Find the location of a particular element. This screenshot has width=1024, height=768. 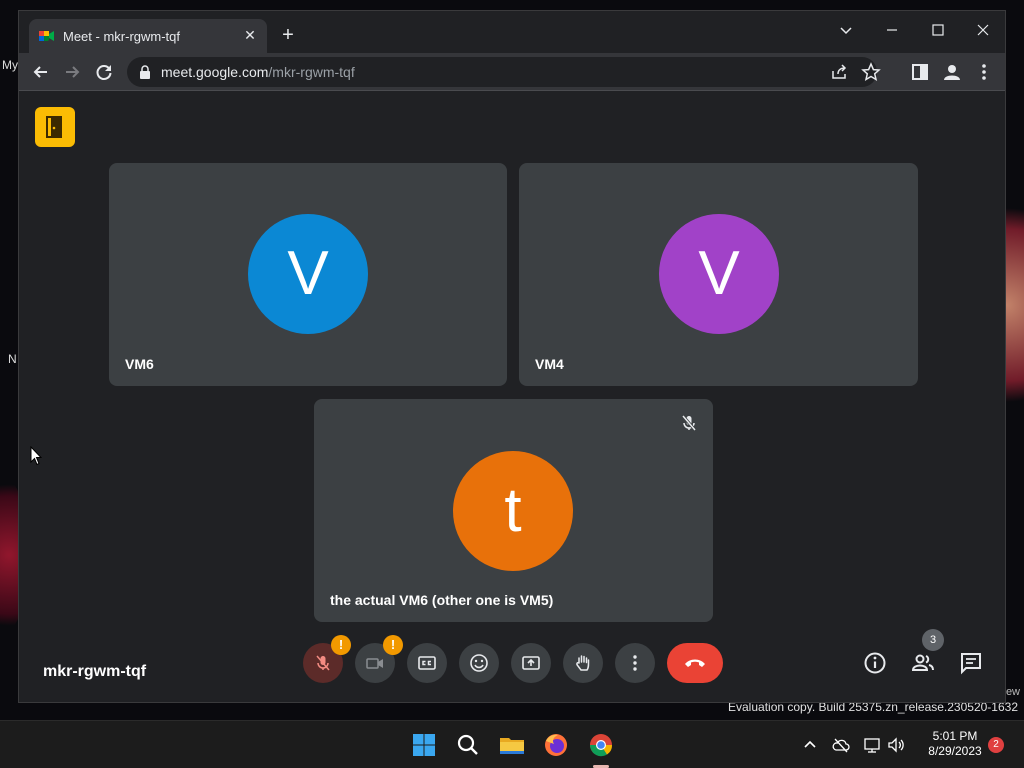

browser-toolbar: meet.google.com/mkr-rgwm-tqf is located at coordinates (512, 72).